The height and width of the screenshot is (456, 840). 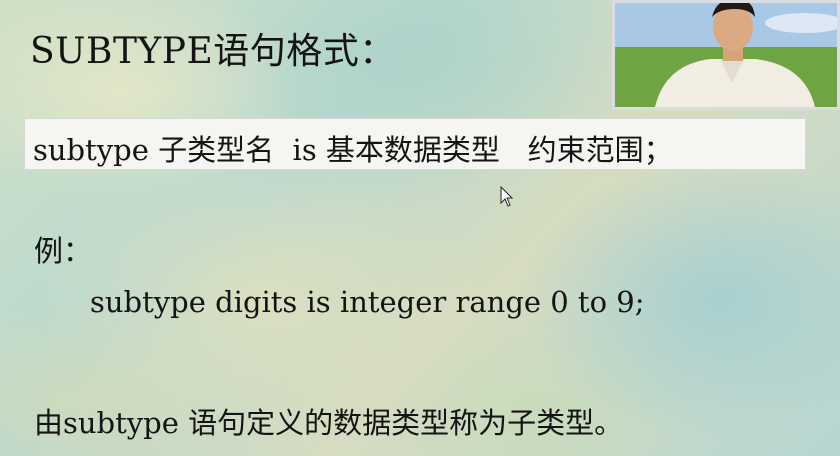 What do you see at coordinates (213, 51) in the screenshot?
I see `slide-title: SUBTYPE语句格式：` at bounding box center [213, 51].